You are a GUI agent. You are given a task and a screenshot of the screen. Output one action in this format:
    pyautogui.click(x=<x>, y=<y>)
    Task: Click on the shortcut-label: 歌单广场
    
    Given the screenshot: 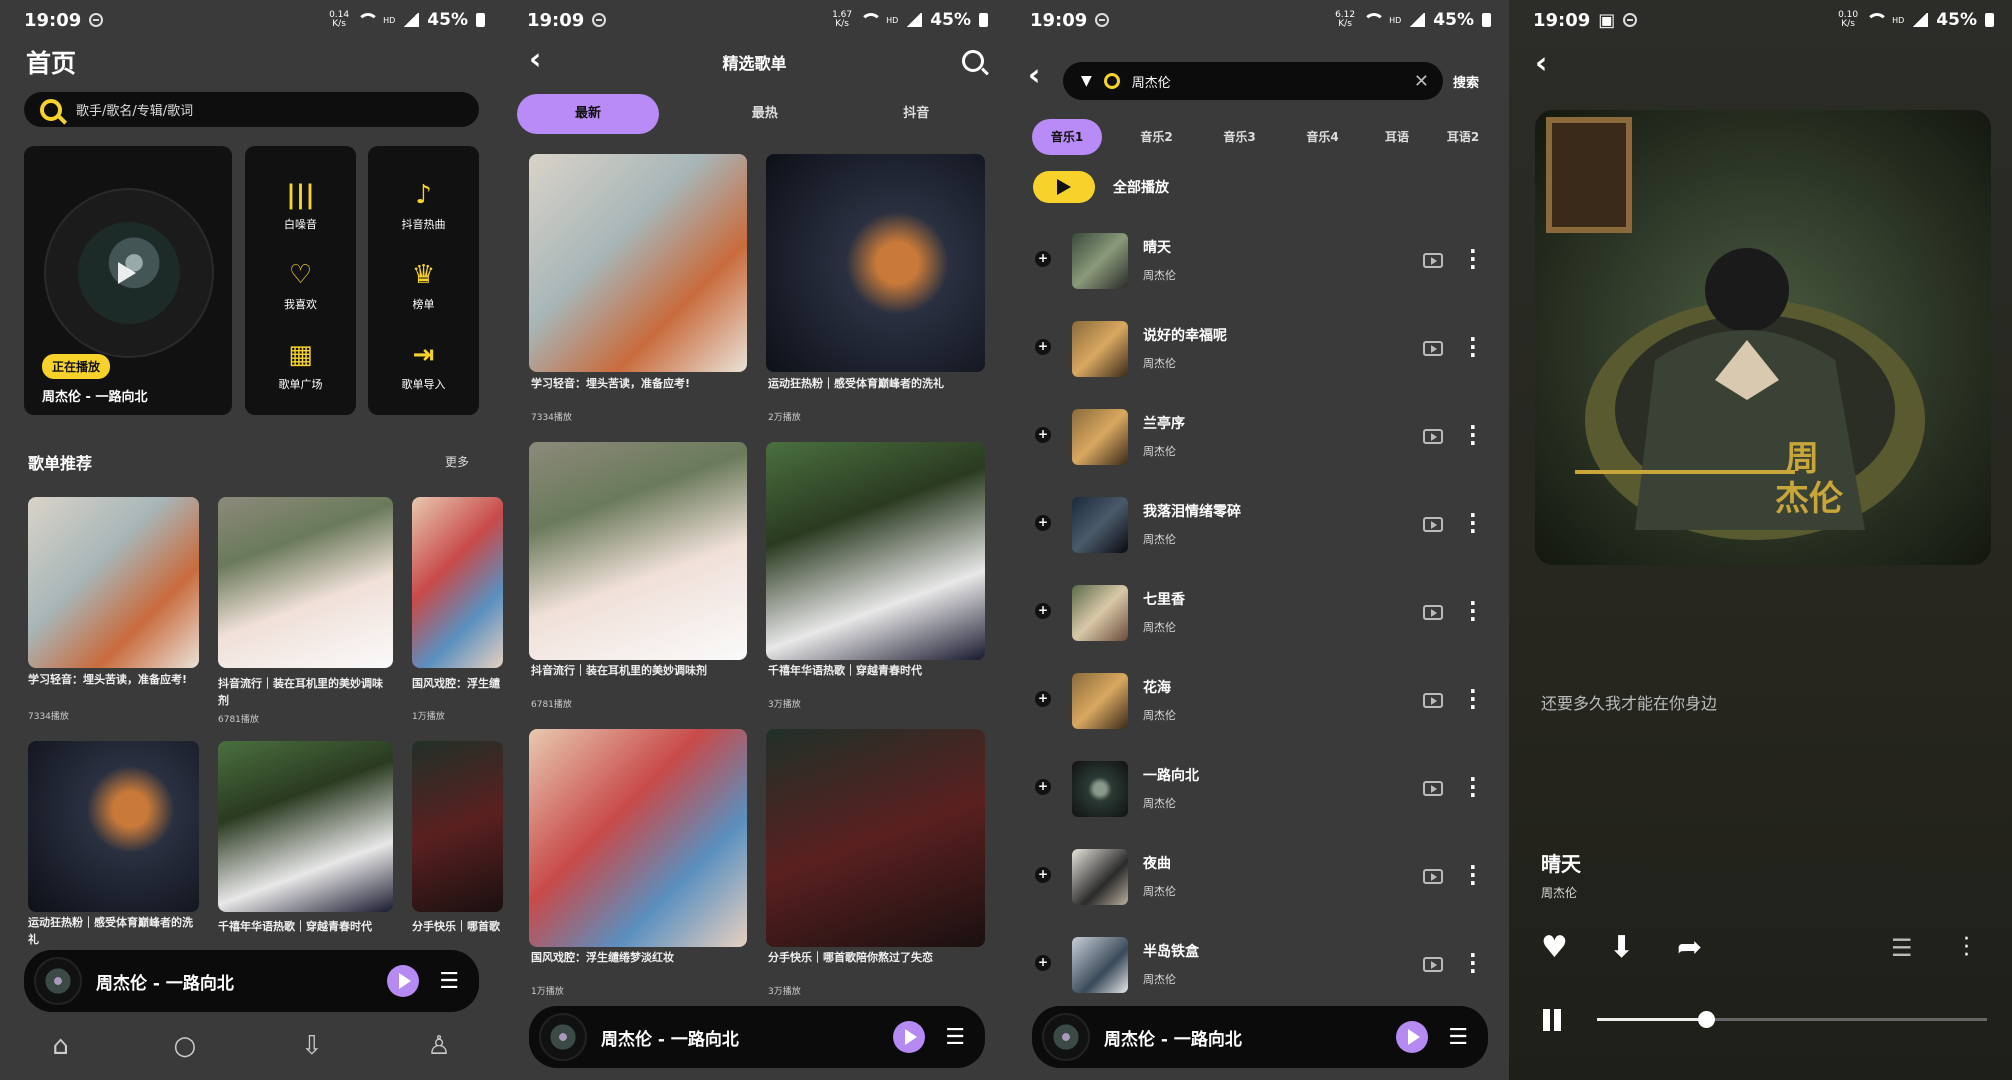 What is the action you would take?
    pyautogui.click(x=300, y=384)
    